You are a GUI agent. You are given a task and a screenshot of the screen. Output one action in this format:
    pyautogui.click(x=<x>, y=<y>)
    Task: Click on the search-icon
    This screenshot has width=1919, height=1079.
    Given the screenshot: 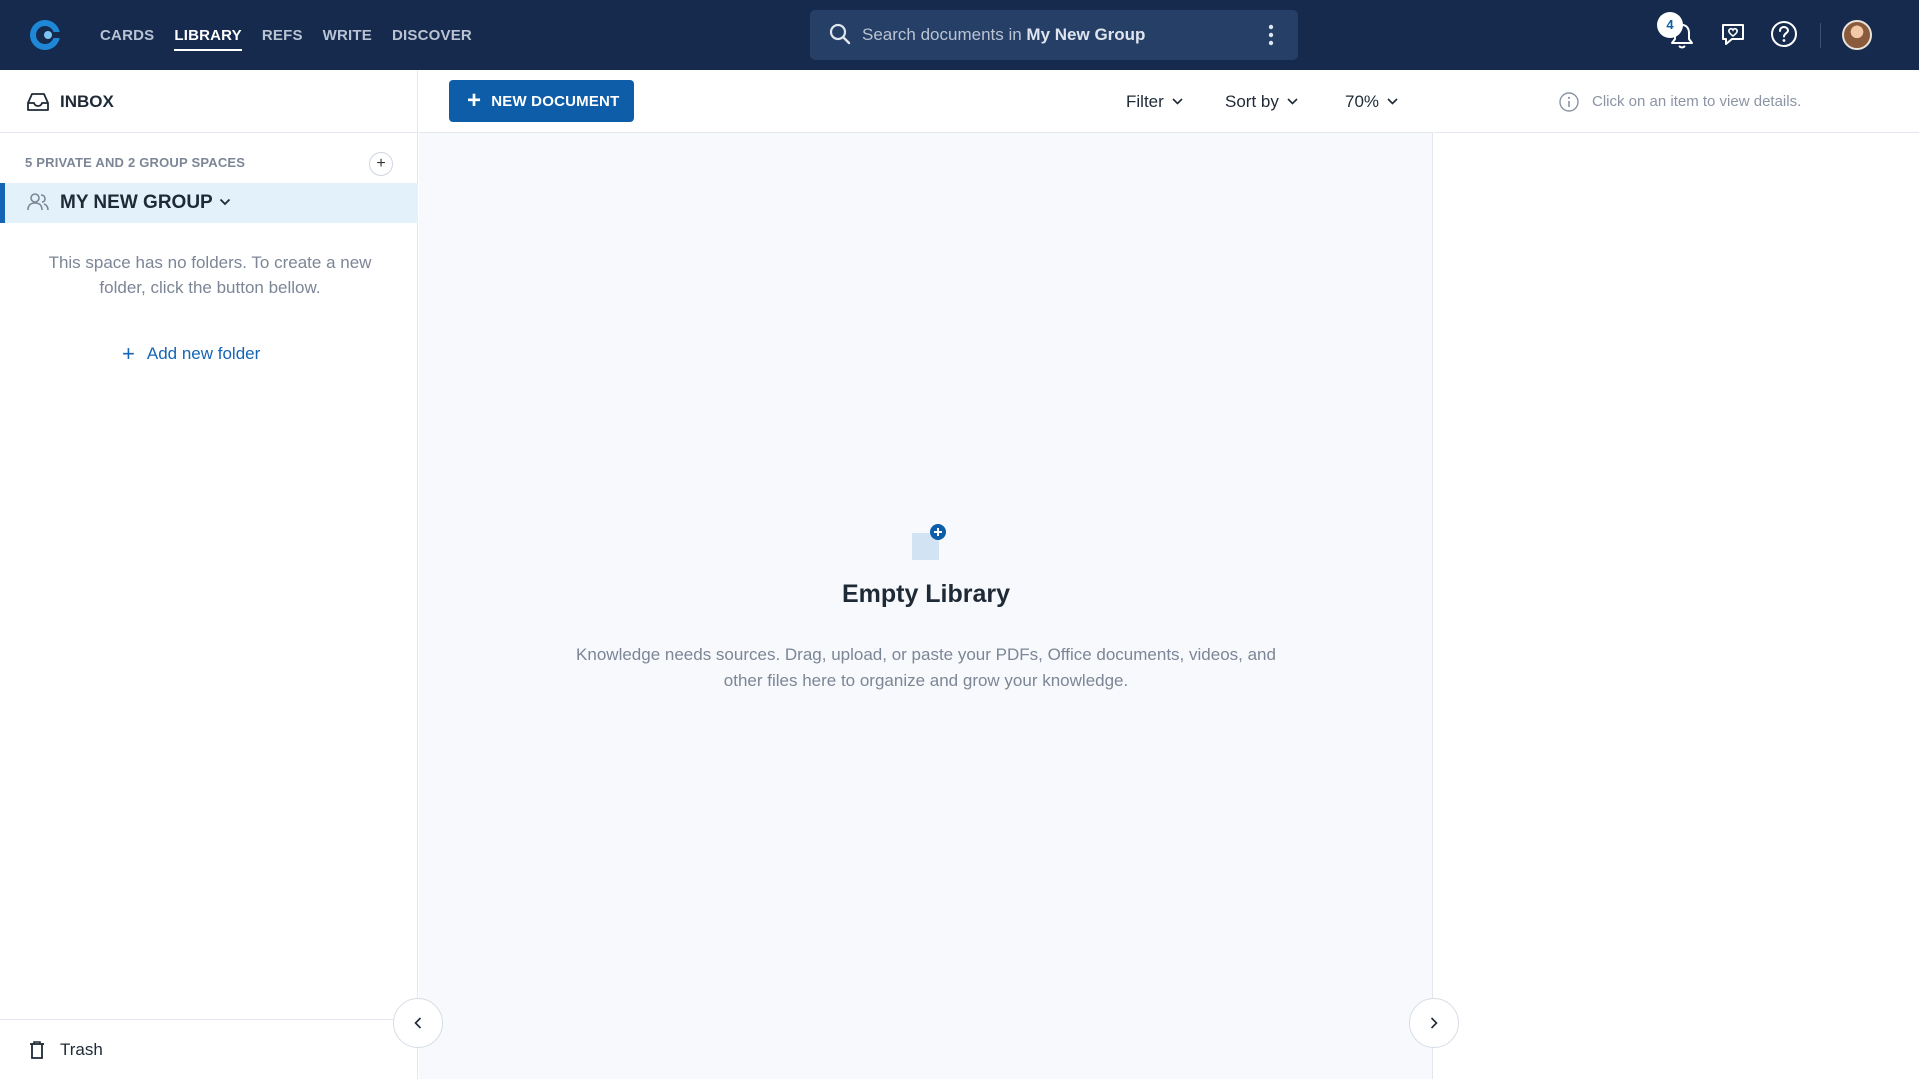 What is the action you would take?
    pyautogui.click(x=840, y=34)
    